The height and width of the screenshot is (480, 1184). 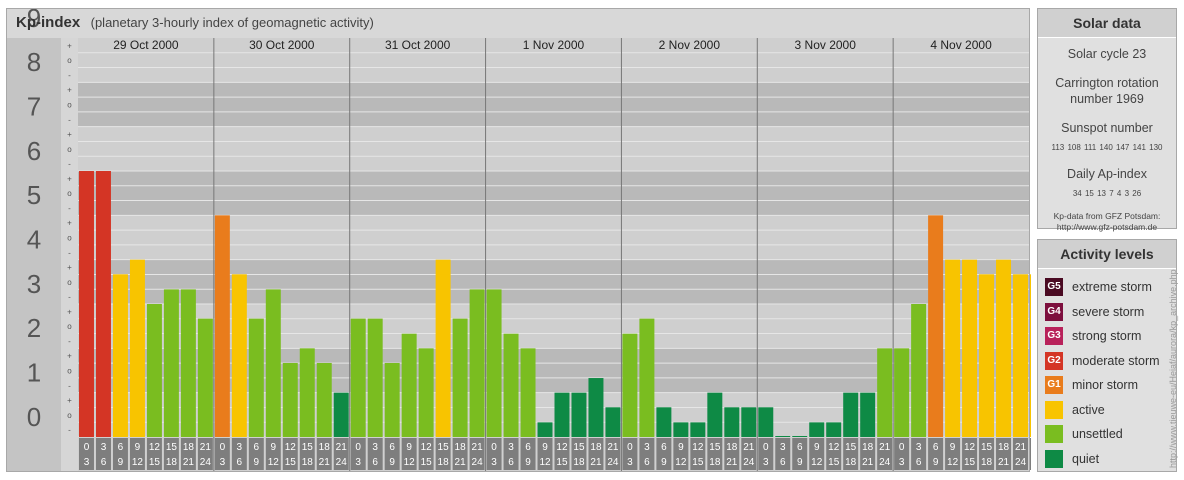 I want to click on legend-item-g4: G4 severe storm, so click(x=1110, y=312).